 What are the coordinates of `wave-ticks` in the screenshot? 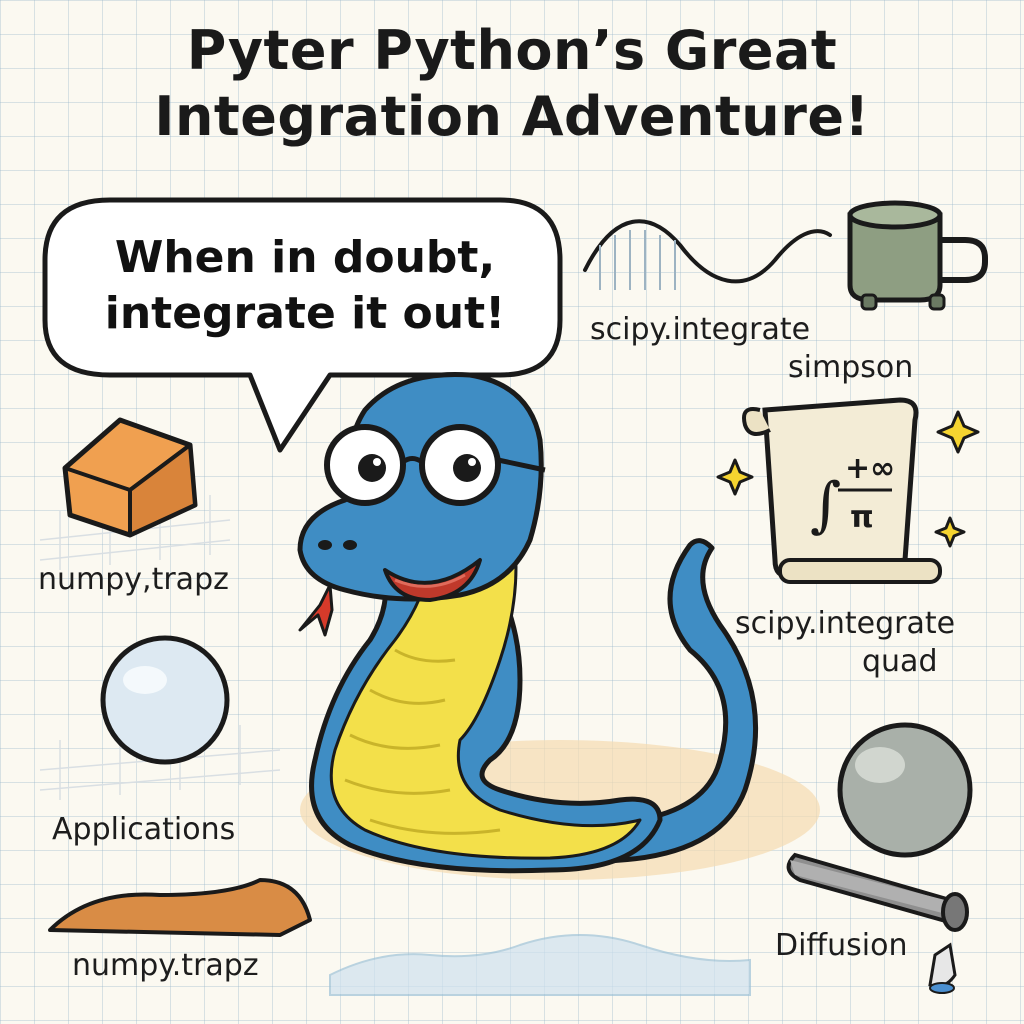 It's located at (637, 260).